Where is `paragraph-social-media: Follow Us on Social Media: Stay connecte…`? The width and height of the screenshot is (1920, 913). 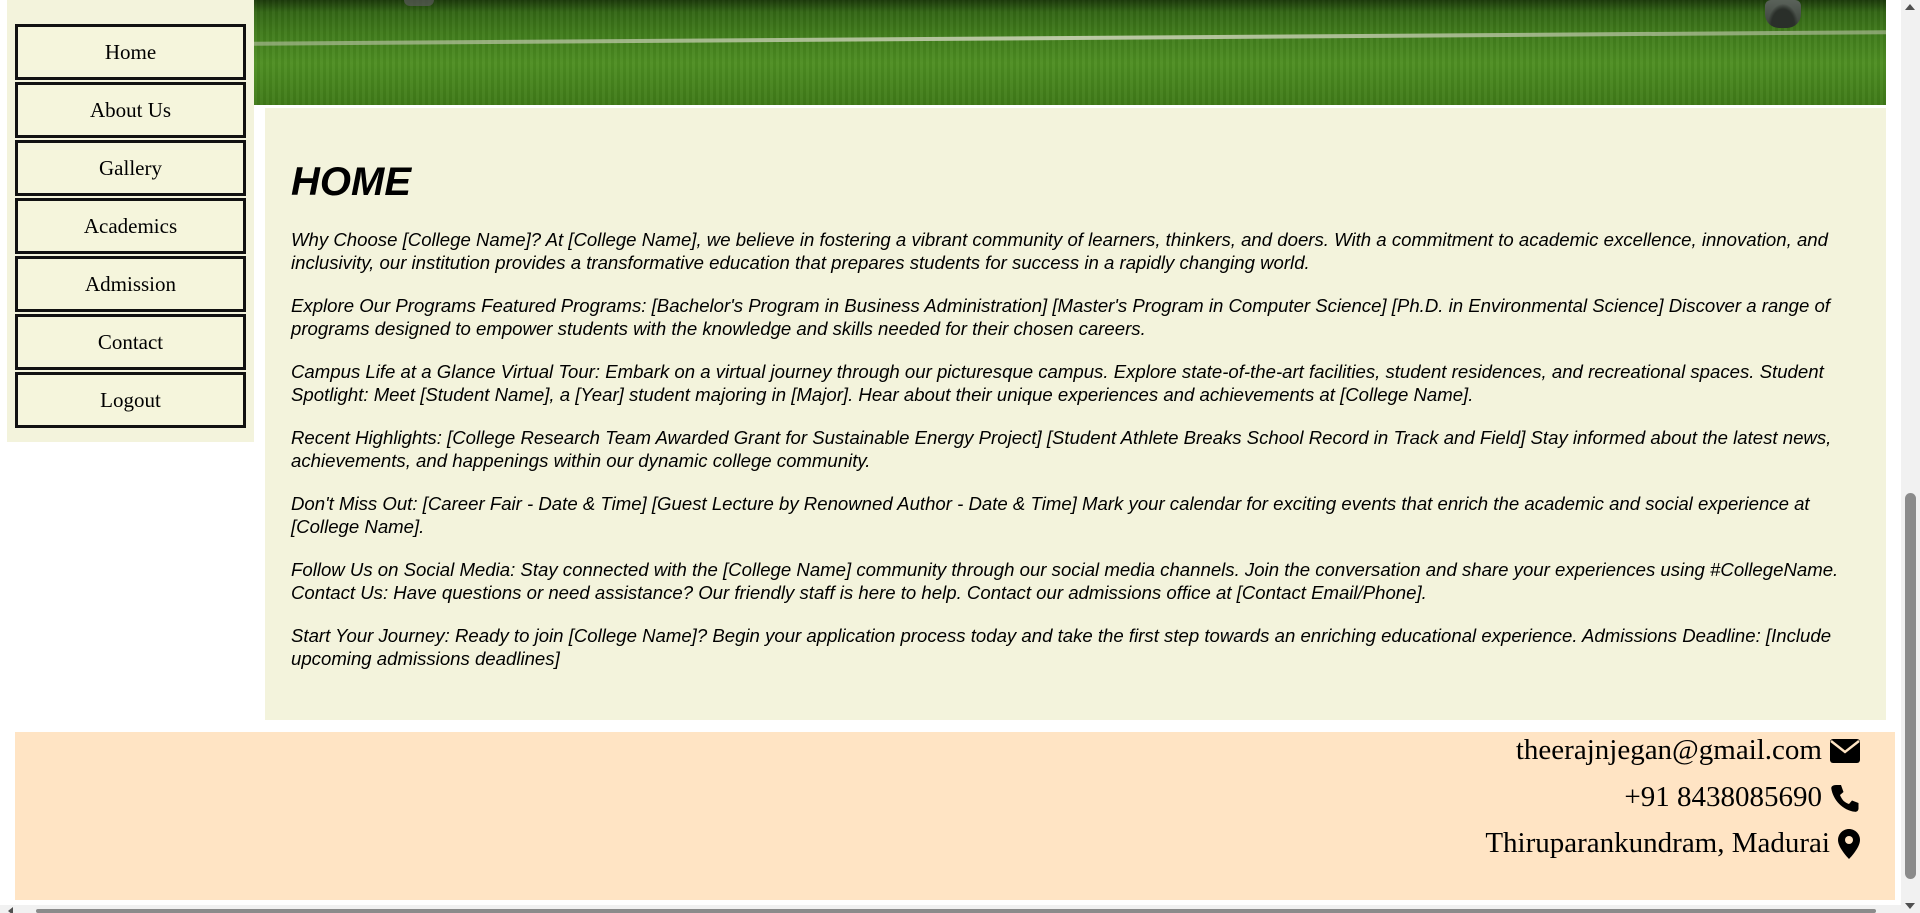 paragraph-social-media: Follow Us on Social Media: Stay connecte… is located at coordinates (1065, 581).